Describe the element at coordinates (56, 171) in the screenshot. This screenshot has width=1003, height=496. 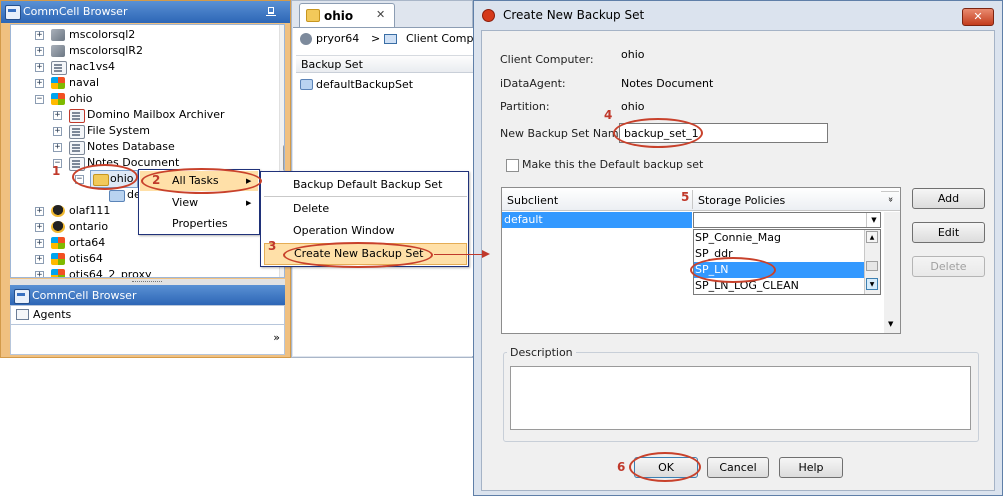
I see `annotation-number: 1` at that location.